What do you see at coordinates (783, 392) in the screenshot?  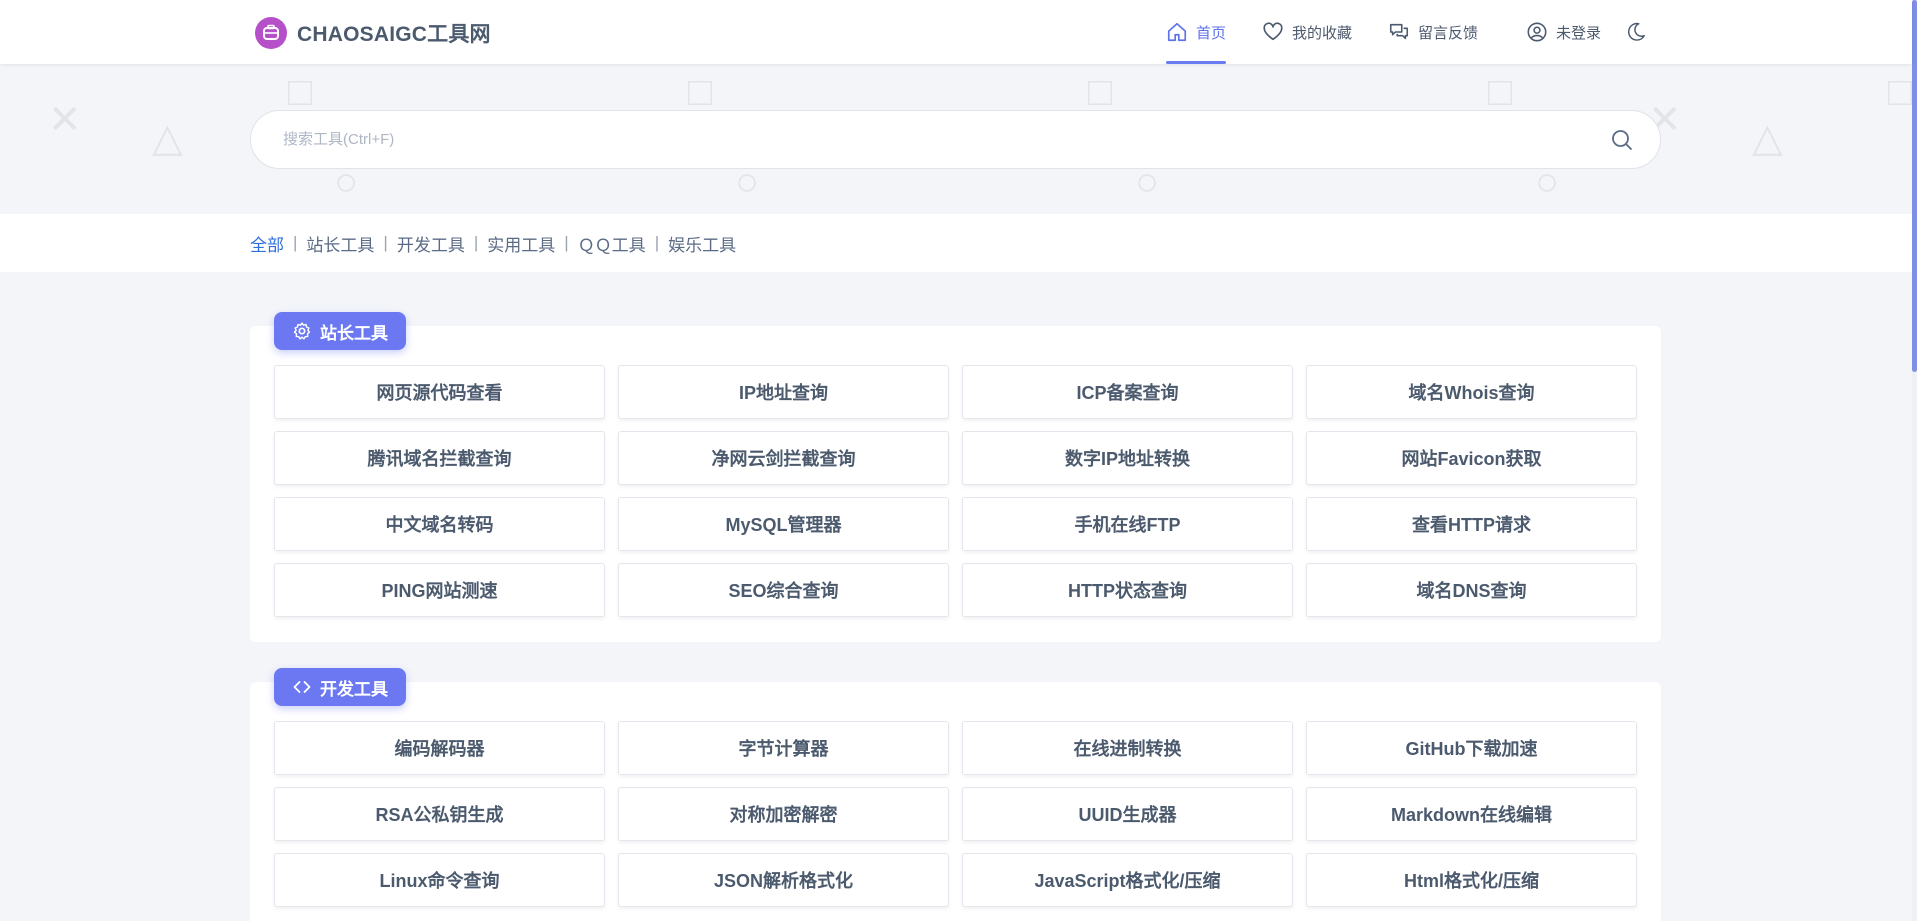 I see `tool-card: IP地址查询` at bounding box center [783, 392].